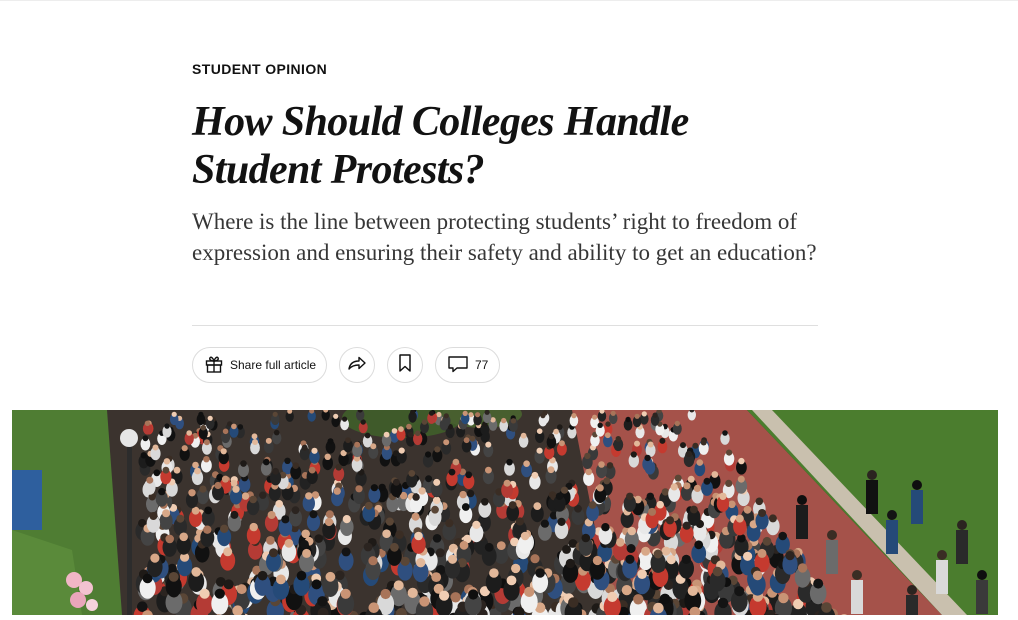 The width and height of the screenshot is (1018, 620). I want to click on forward-button, so click(357, 365).